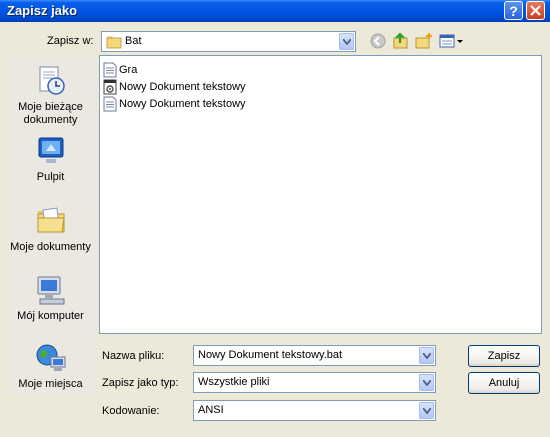 This screenshot has width=550, height=437. I want to click on save-type-value: Wszystkie pliki, so click(234, 382).